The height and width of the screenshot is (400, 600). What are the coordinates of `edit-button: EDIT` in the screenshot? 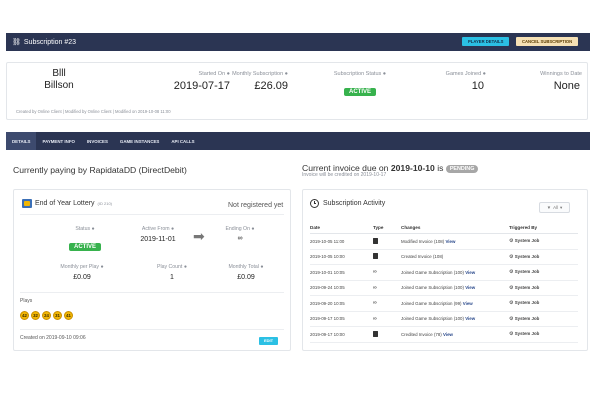 It's located at (269, 341).